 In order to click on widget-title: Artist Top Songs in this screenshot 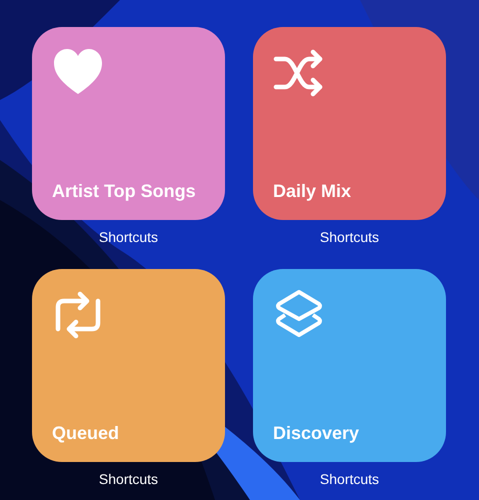, I will do `click(124, 191)`.